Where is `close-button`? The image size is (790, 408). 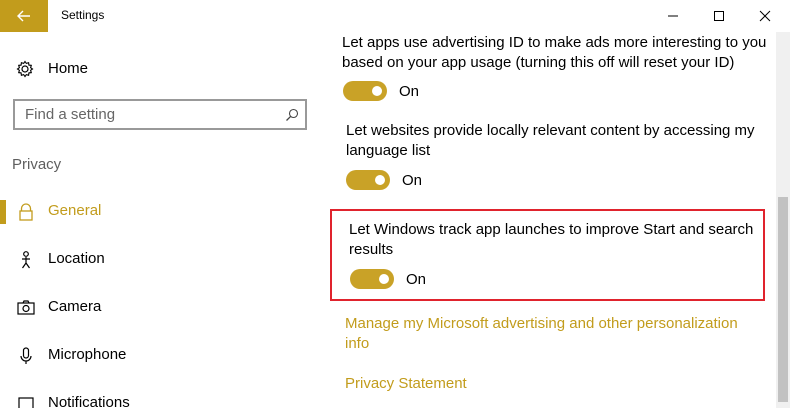
close-button is located at coordinates (765, 16).